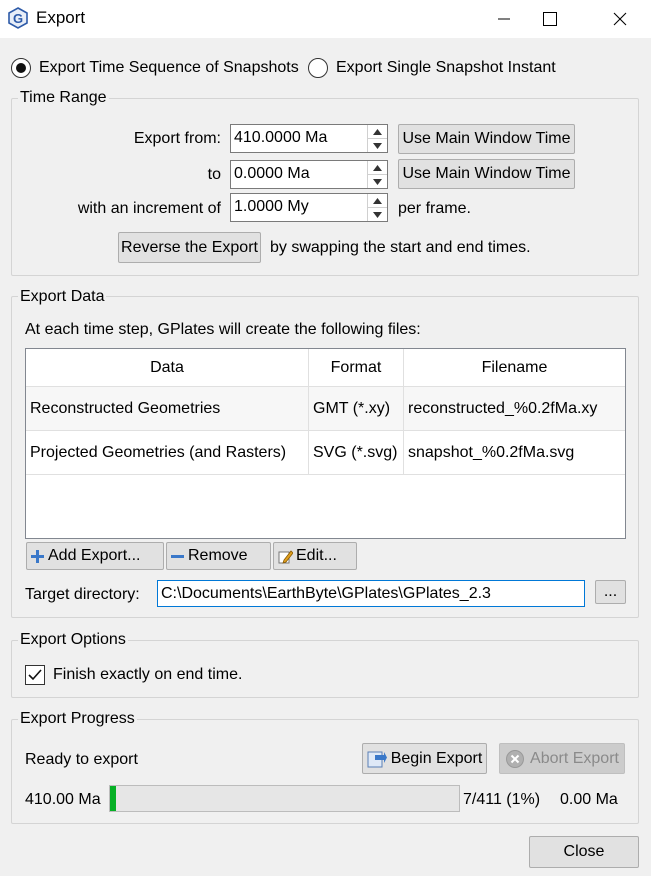 Image resolution: width=651 pixels, height=876 pixels. What do you see at coordinates (167, 368) in the screenshot?
I see `column-header-data: Data` at bounding box center [167, 368].